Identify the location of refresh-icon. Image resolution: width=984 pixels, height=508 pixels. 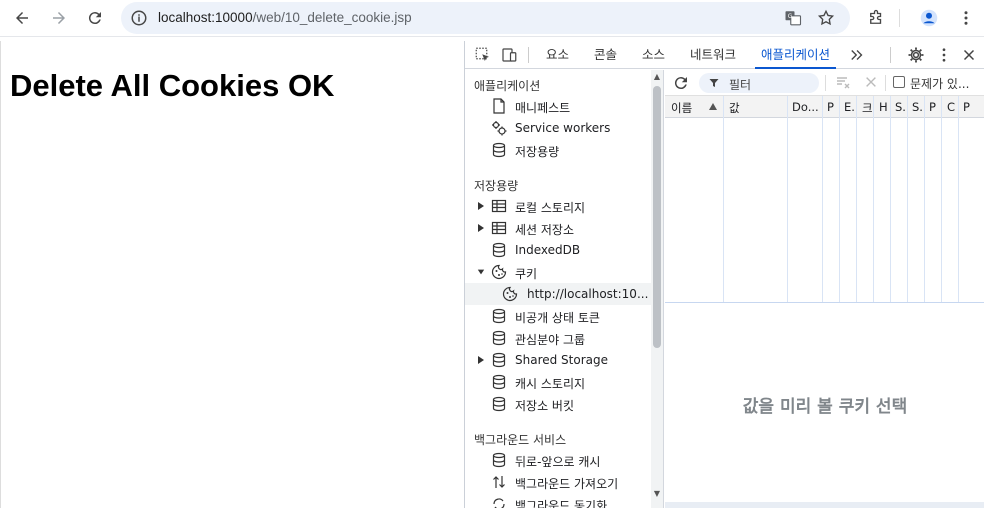
(681, 83).